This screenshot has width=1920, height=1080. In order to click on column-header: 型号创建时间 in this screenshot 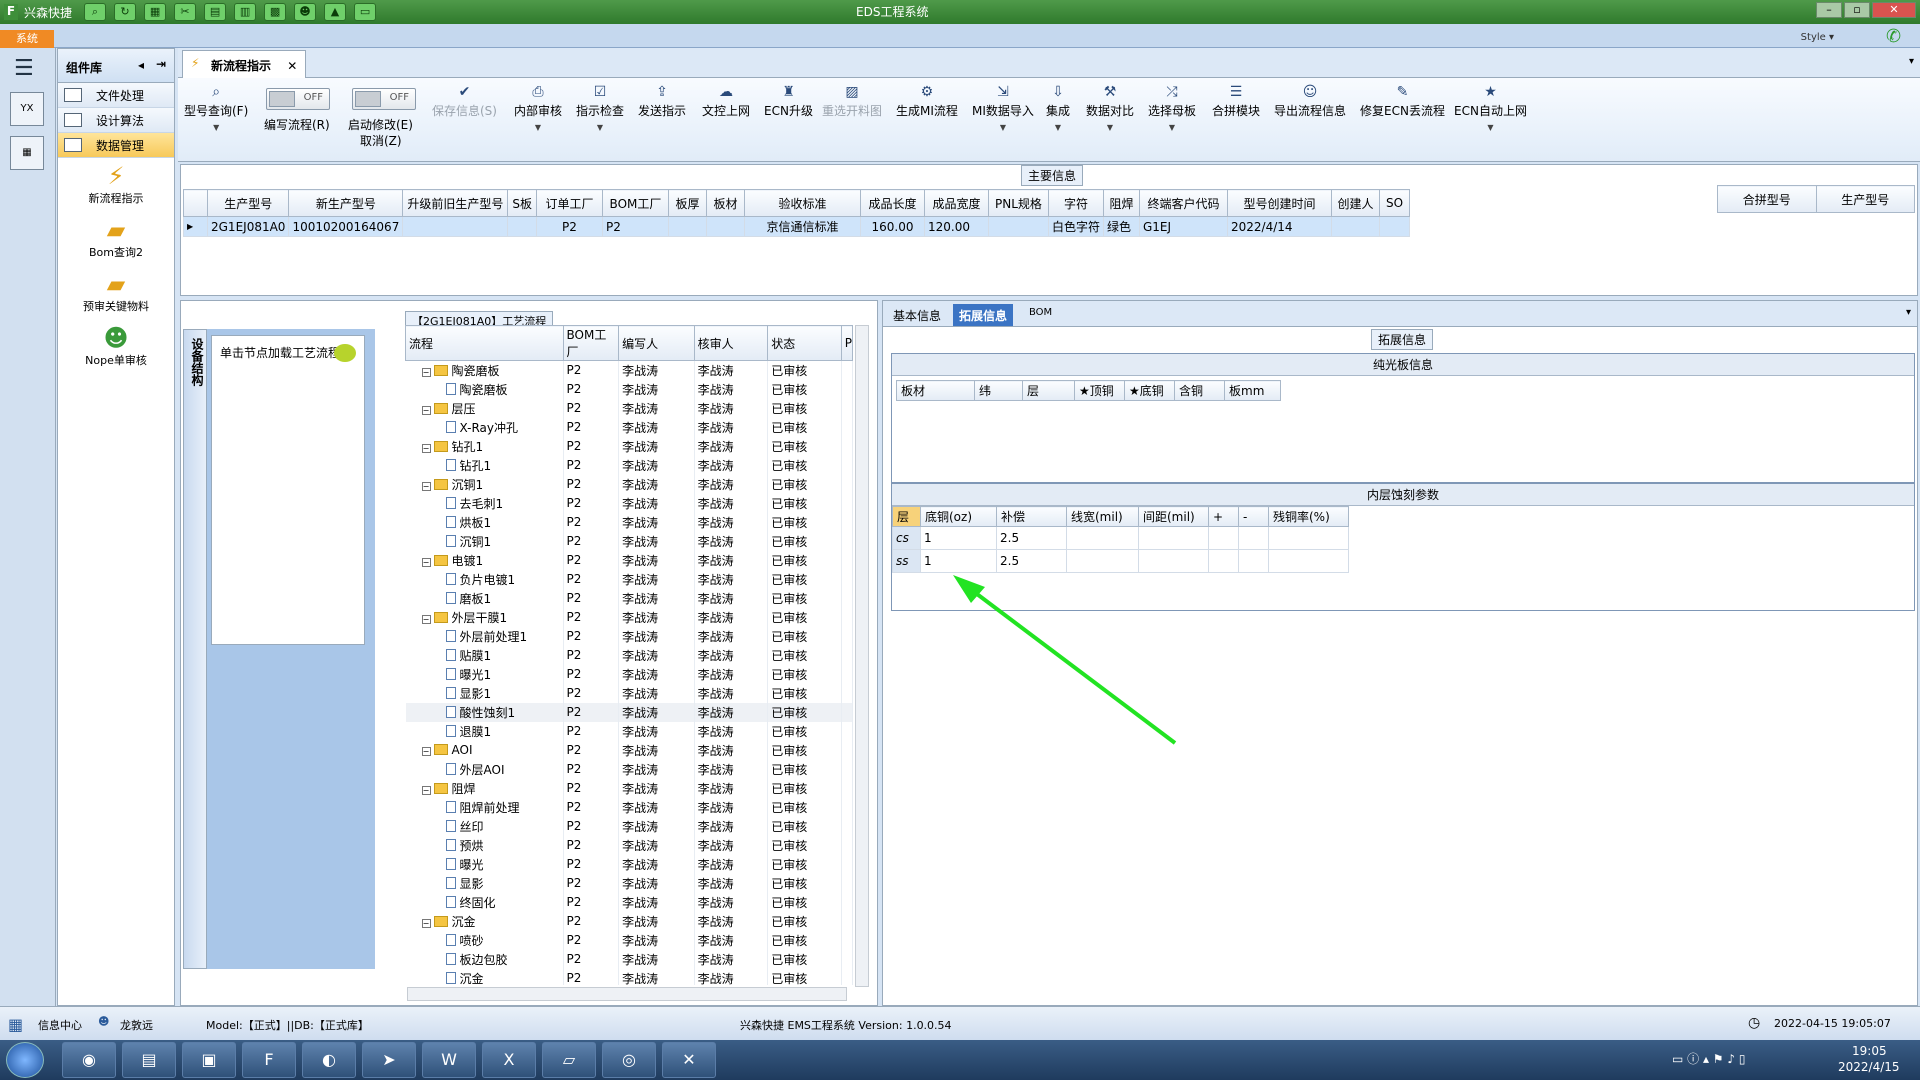, I will do `click(1279, 203)`.